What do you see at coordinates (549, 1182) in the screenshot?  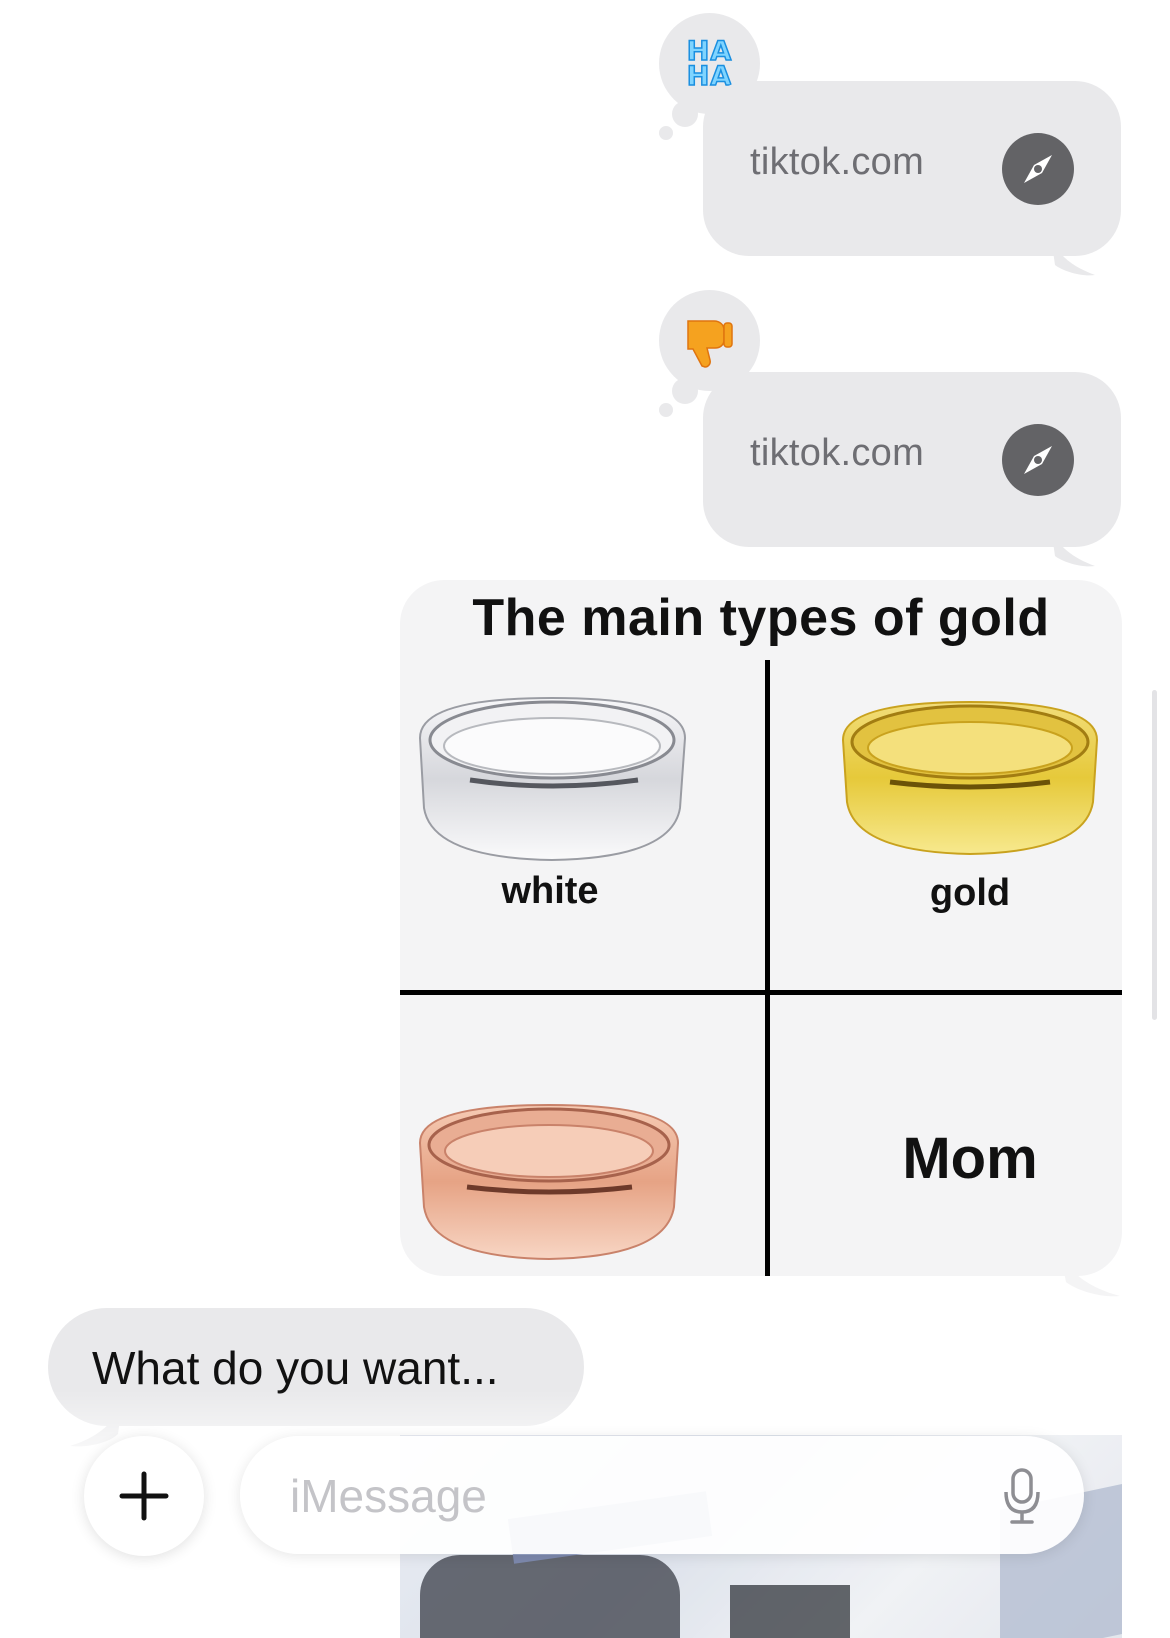 I see `rose-gold-ring-image` at bounding box center [549, 1182].